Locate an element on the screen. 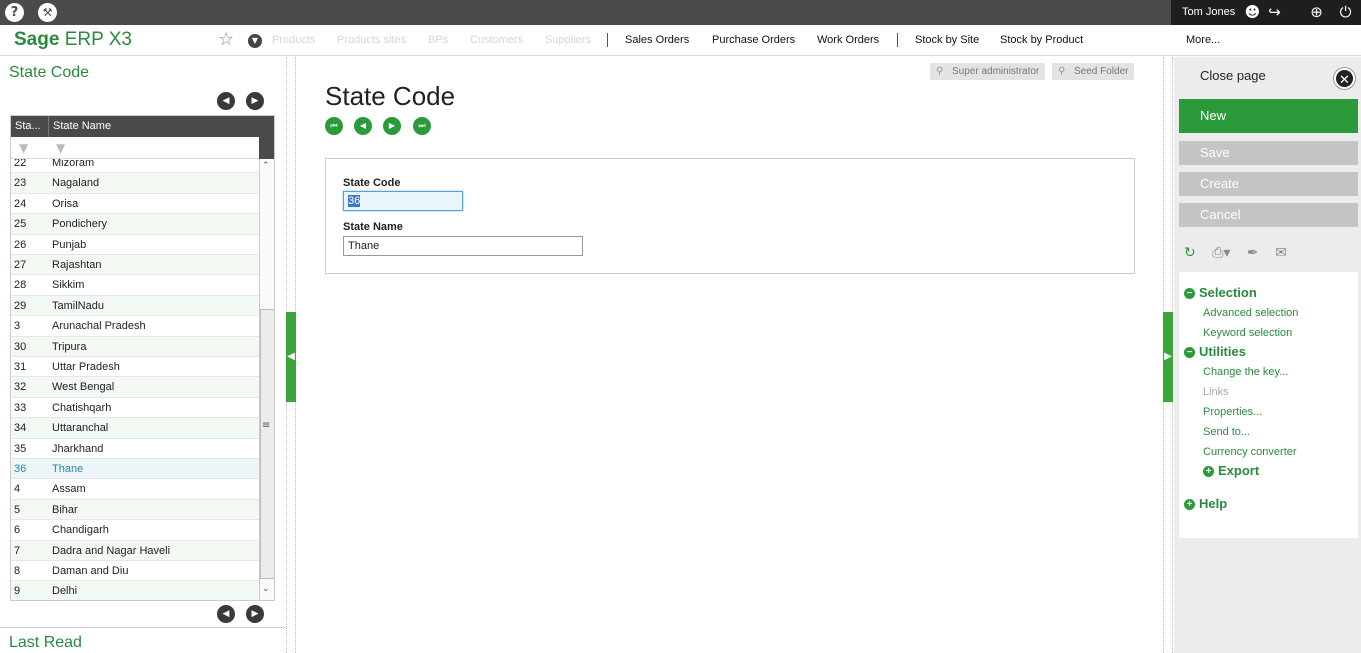 Image resolution: width=1361 pixels, height=653 pixels. last-record-button: ⏭ is located at coordinates (422, 126).